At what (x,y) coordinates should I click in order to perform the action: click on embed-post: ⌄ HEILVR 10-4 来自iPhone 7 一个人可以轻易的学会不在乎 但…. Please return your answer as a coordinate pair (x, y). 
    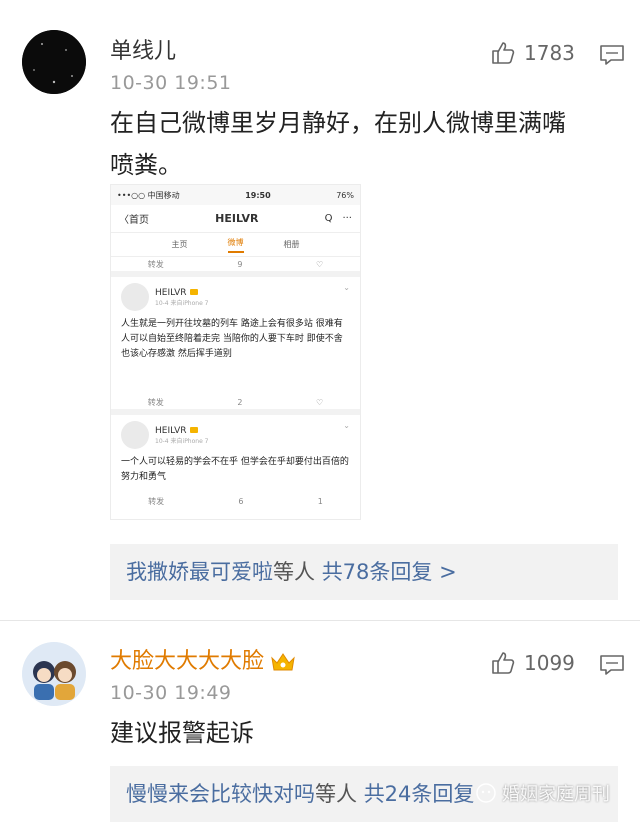
    Looking at the image, I should click on (235, 453).